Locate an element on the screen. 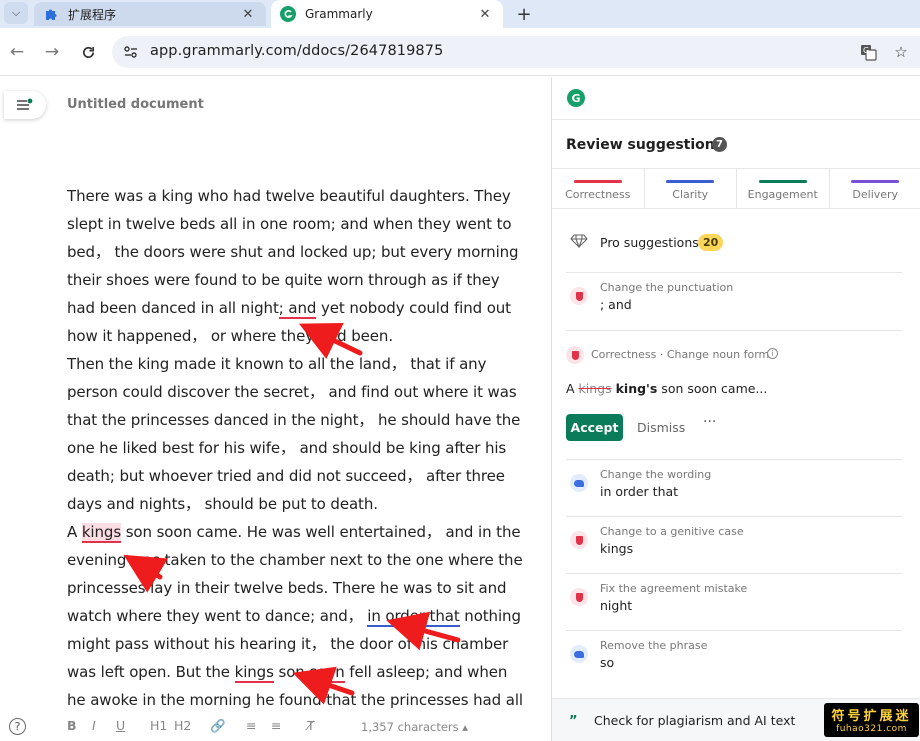 The image size is (920, 741). back-arrow-icon: ← is located at coordinates (17, 52).